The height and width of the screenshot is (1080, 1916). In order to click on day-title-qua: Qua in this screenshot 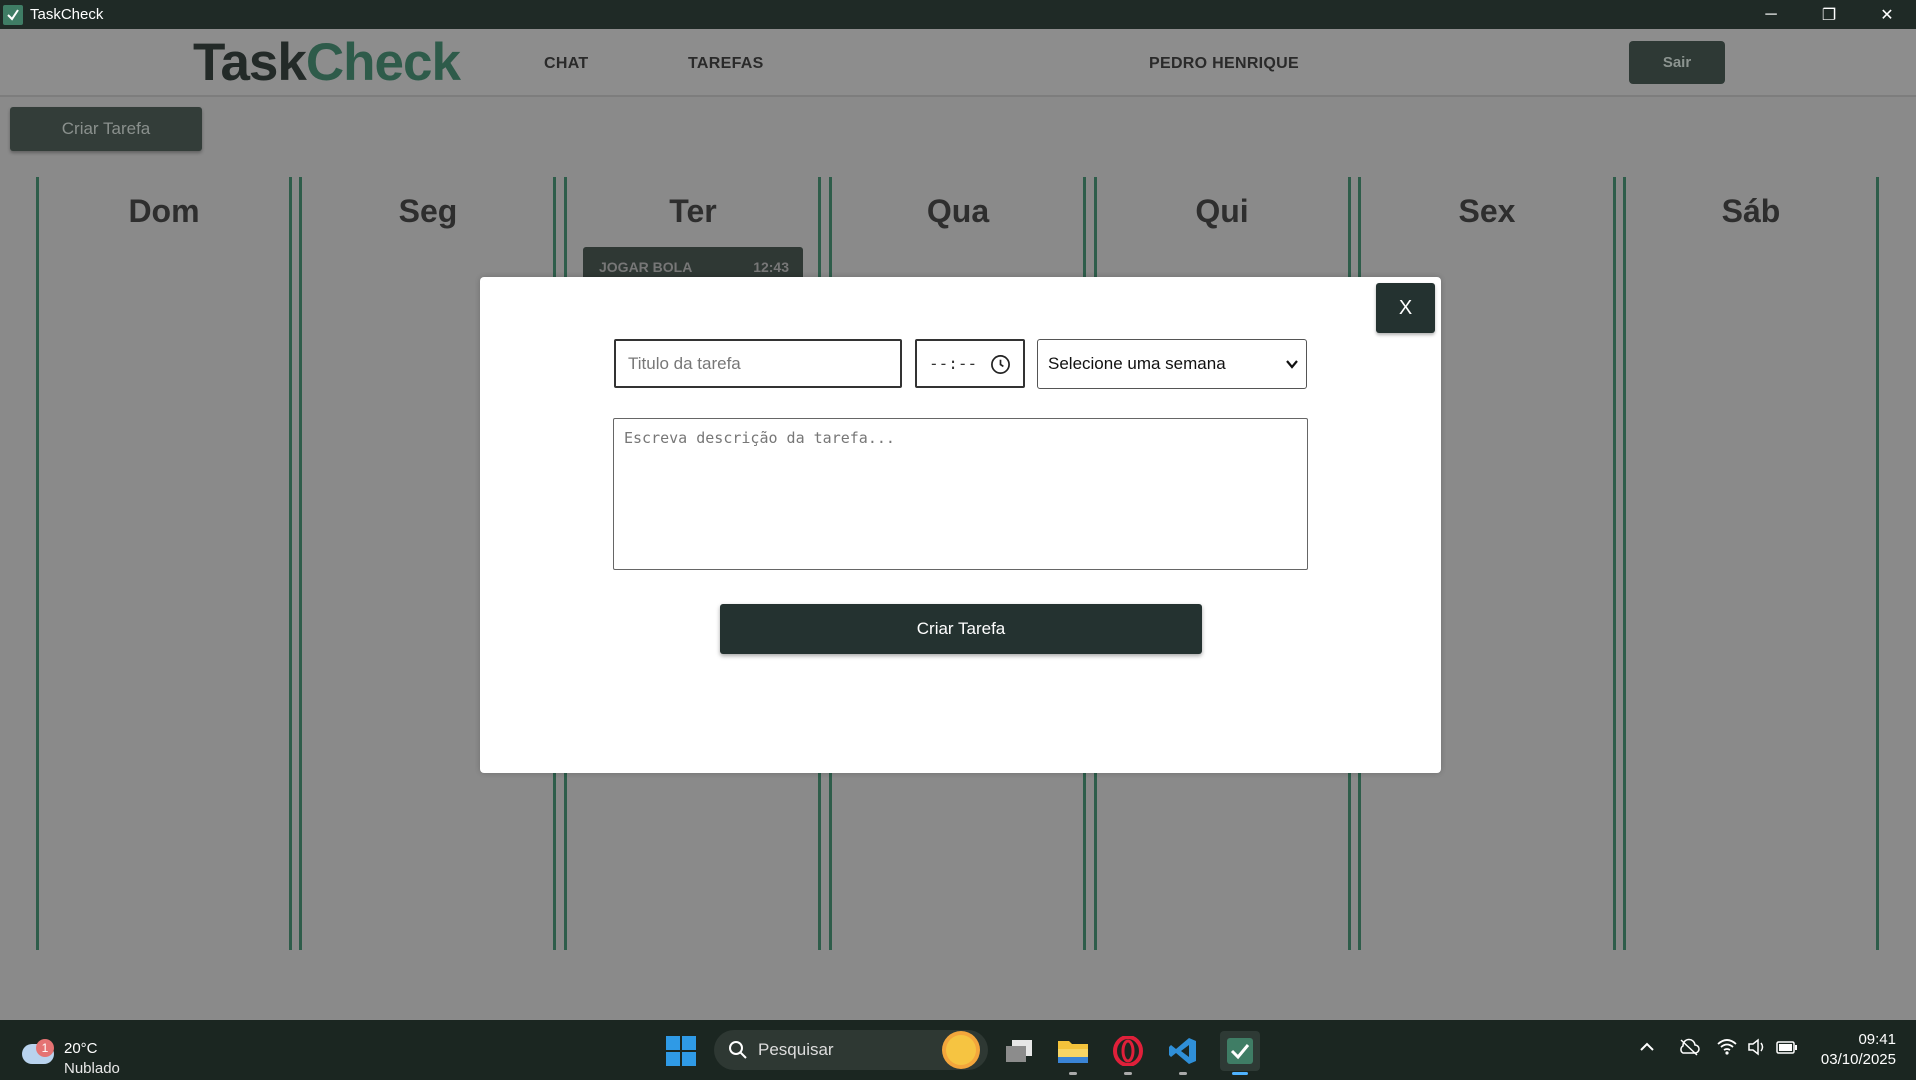, I will do `click(958, 211)`.